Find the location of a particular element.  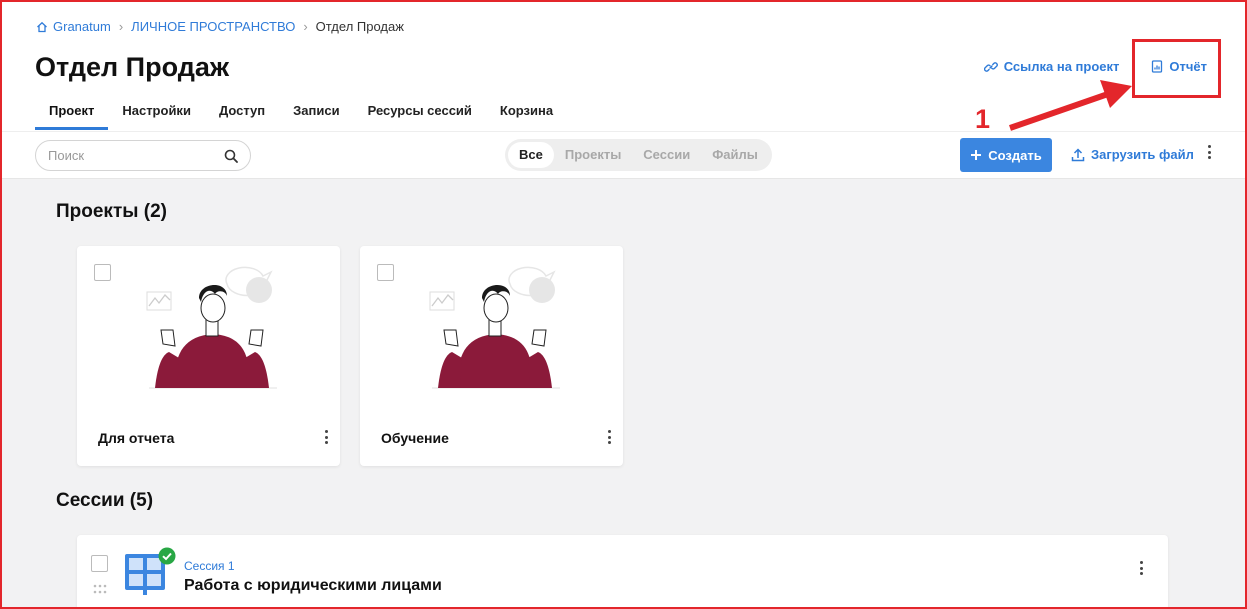

upload-icon is located at coordinates (1078, 154).